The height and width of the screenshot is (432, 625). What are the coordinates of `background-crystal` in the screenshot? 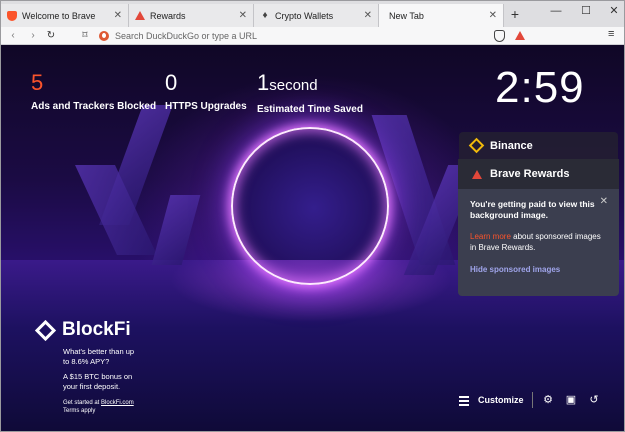 It's located at (176, 230).